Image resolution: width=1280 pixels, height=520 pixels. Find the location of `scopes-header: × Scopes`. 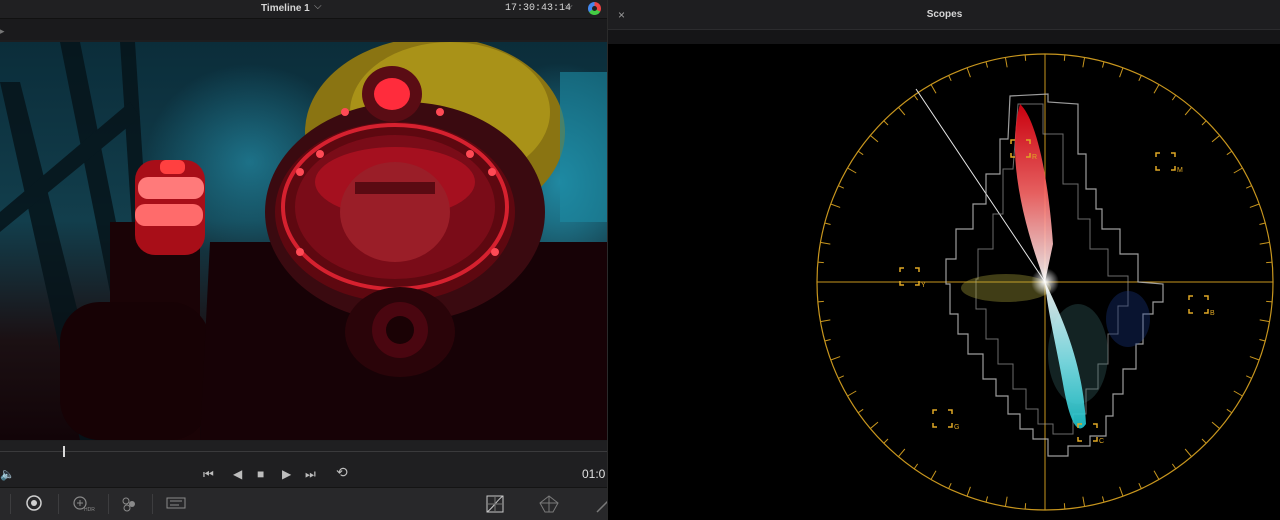

scopes-header: × Scopes is located at coordinates (944, 15).